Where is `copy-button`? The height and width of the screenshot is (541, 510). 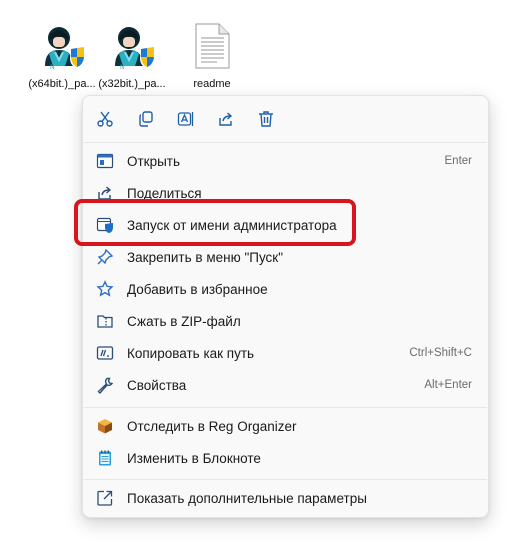
copy-button is located at coordinates (146, 119).